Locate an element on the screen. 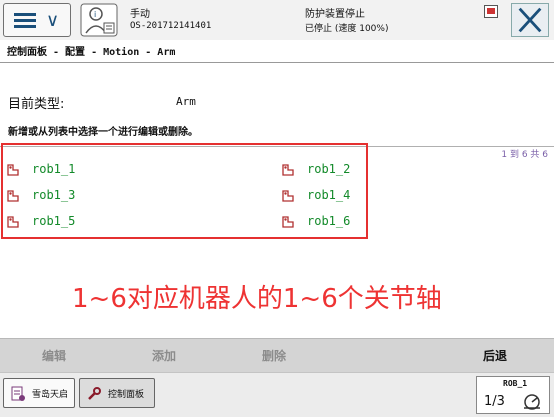 Image resolution: width=554 pixels, height=417 pixels. chevron-down-icon: ∨ is located at coordinates (53, 20).